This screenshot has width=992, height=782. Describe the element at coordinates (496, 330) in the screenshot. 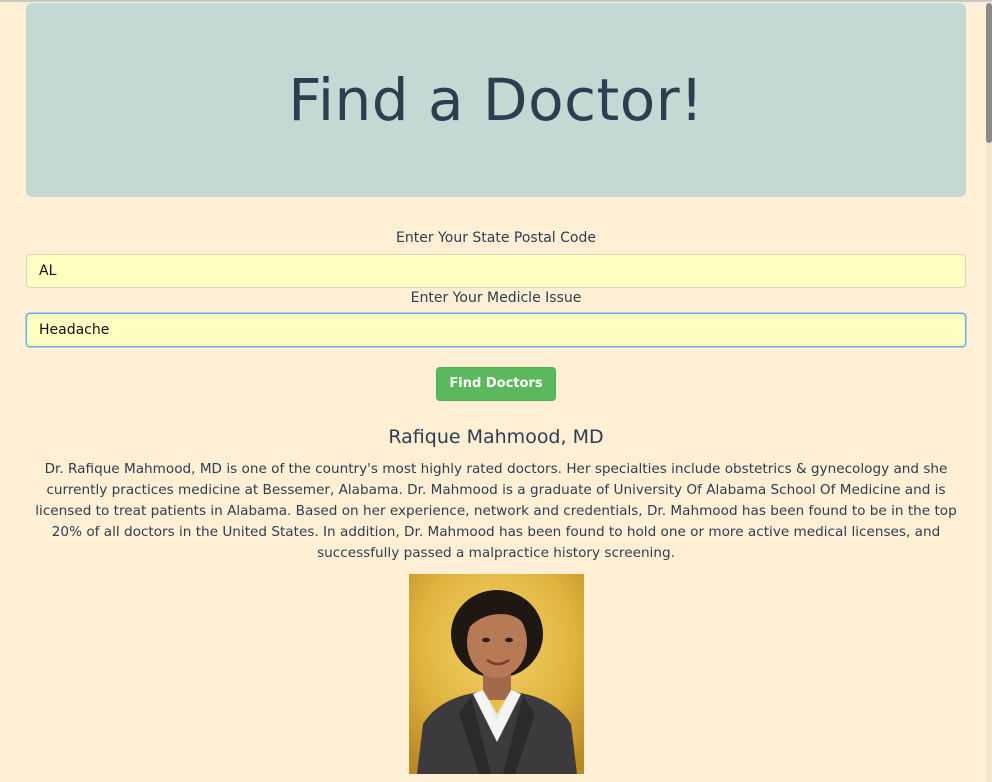

I see `issue-input` at that location.